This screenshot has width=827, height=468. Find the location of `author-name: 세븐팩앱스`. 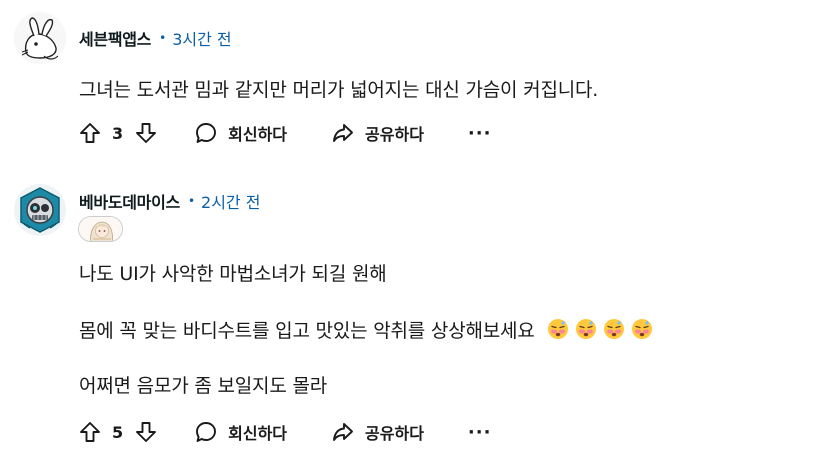

author-name: 세븐팩앱스 is located at coordinates (115, 38).